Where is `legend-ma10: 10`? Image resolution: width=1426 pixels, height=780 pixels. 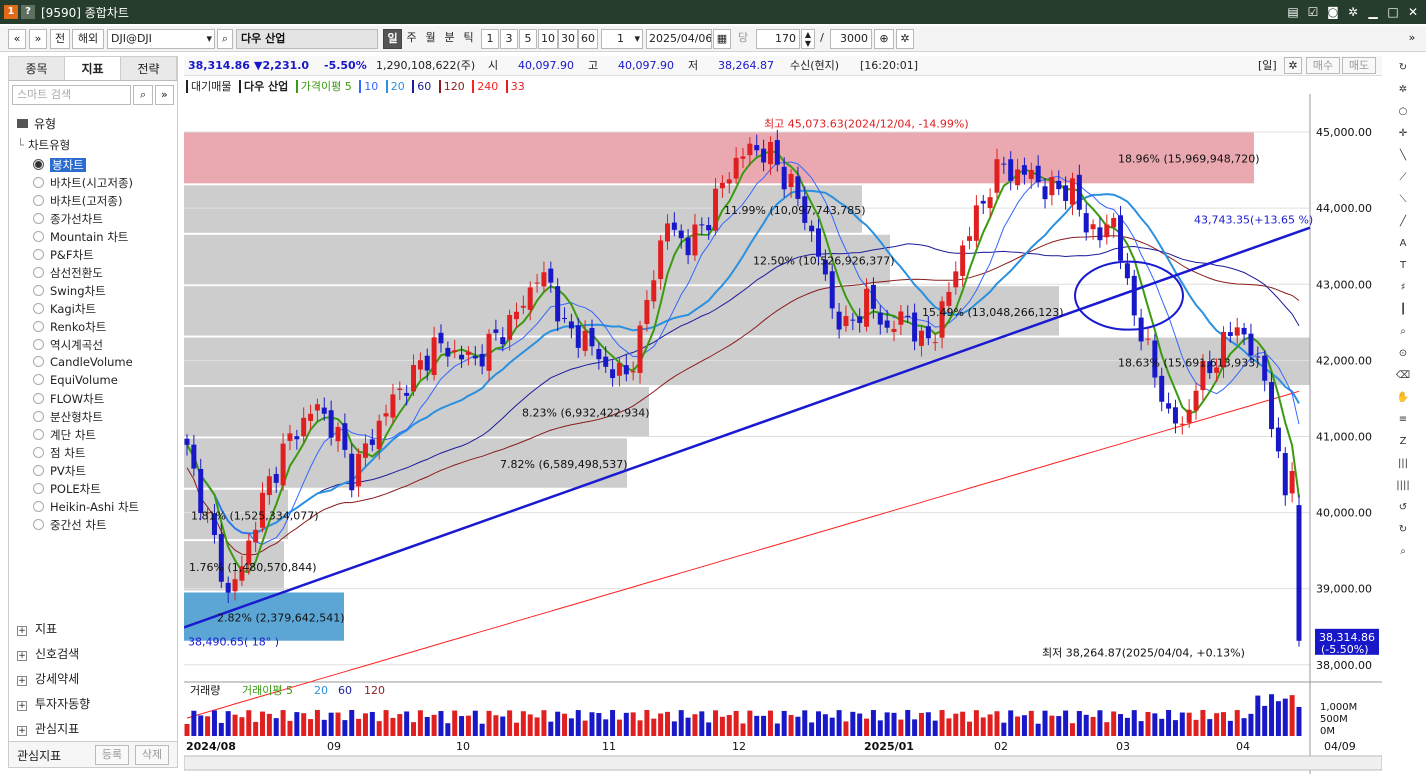
legend-ma10: 10 is located at coordinates (369, 86).